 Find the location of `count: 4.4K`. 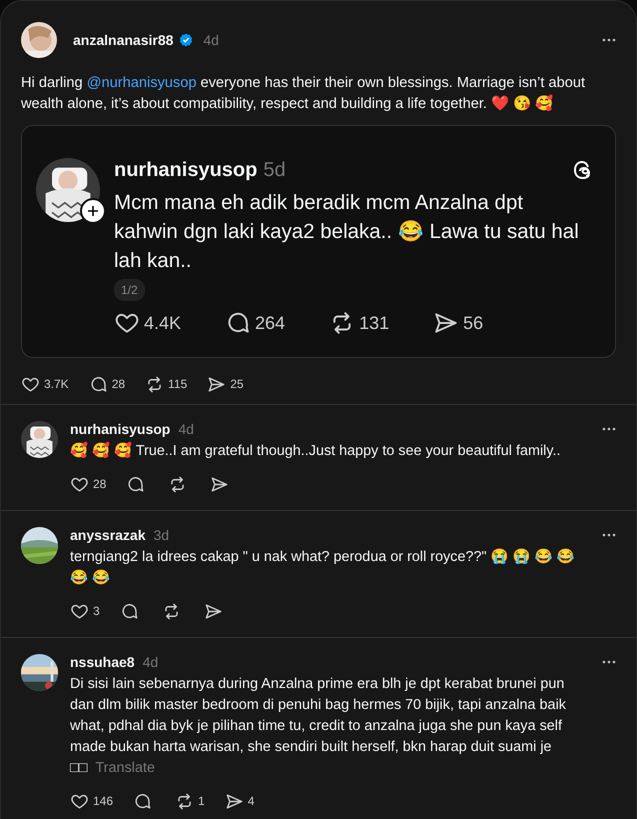

count: 4.4K is located at coordinates (163, 323).